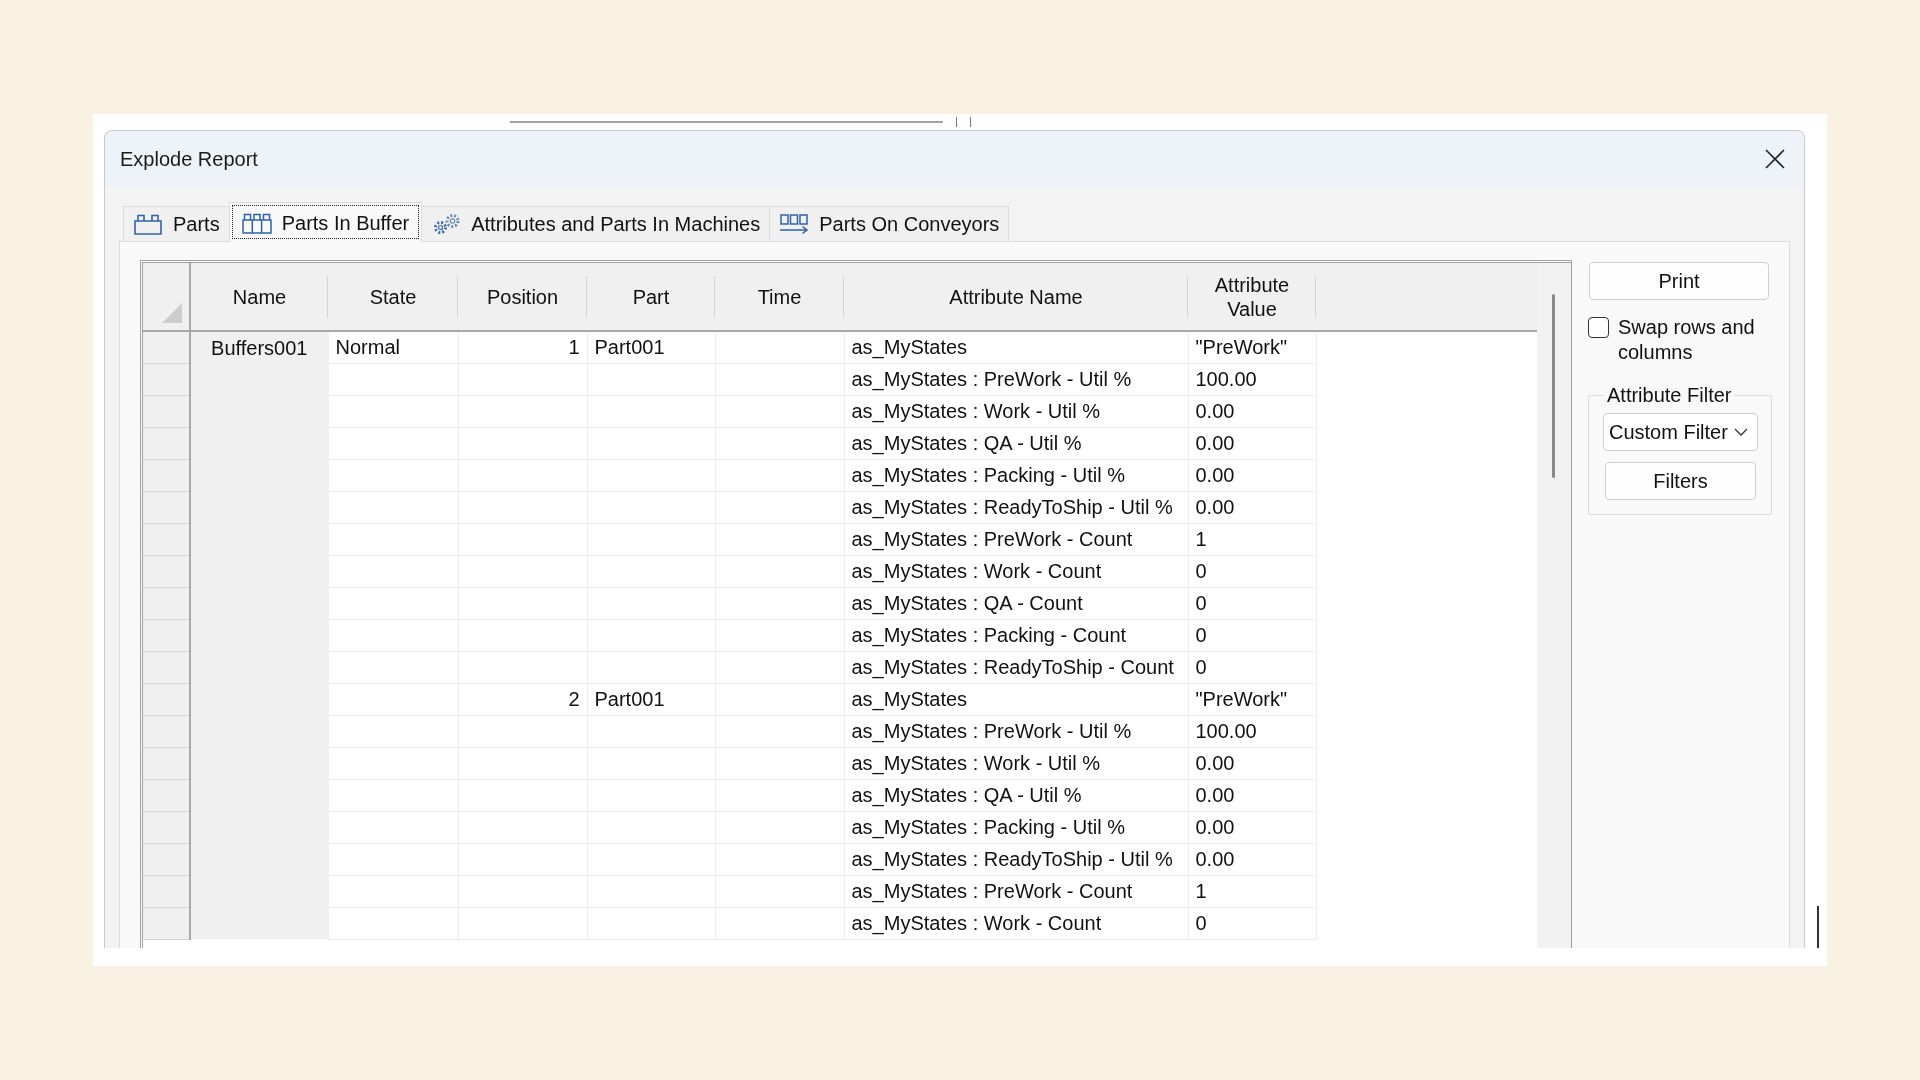  Describe the element at coordinates (522, 297) in the screenshot. I see `column-header: Position` at that location.